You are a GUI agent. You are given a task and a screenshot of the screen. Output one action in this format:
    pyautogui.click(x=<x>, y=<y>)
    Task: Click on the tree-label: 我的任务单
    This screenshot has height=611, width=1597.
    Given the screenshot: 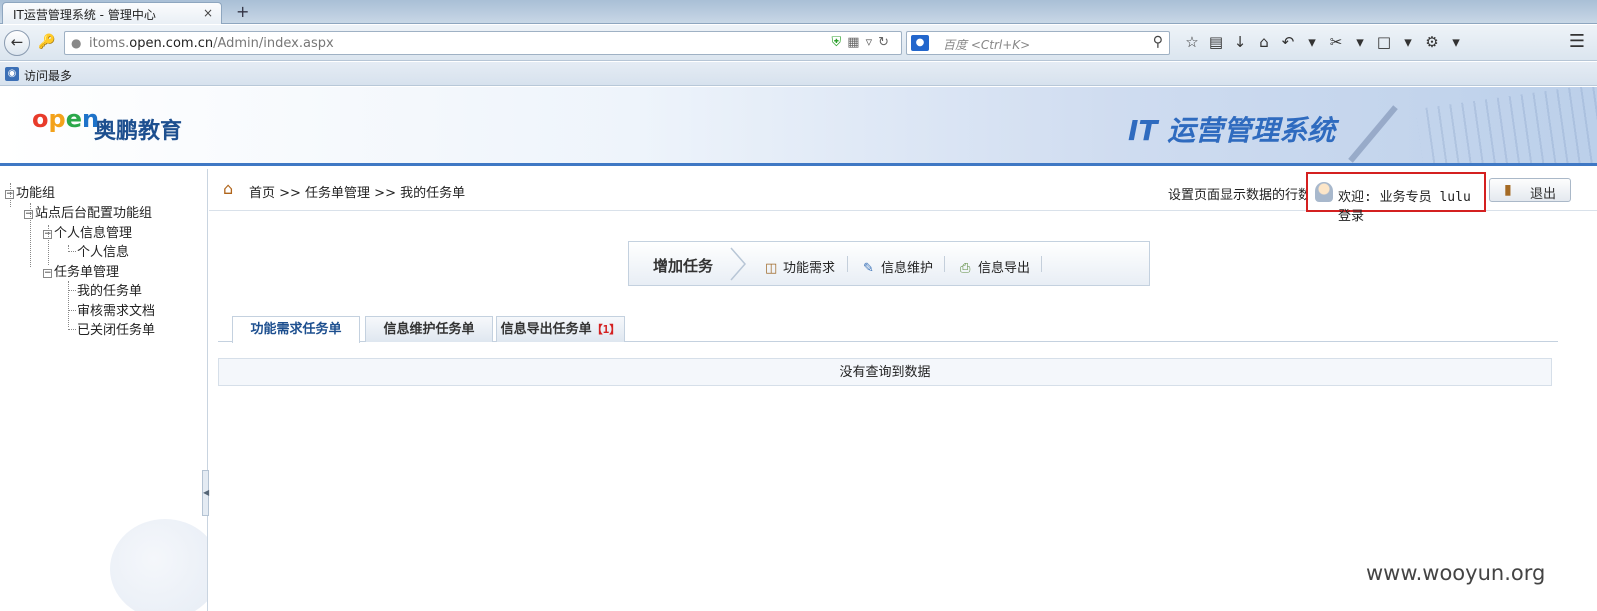 What is the action you would take?
    pyautogui.click(x=110, y=291)
    